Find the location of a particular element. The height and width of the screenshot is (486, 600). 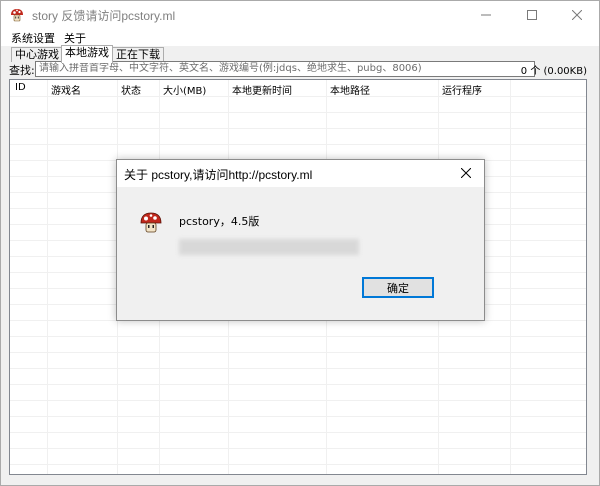

ok-button: 确定 is located at coordinates (398, 287).